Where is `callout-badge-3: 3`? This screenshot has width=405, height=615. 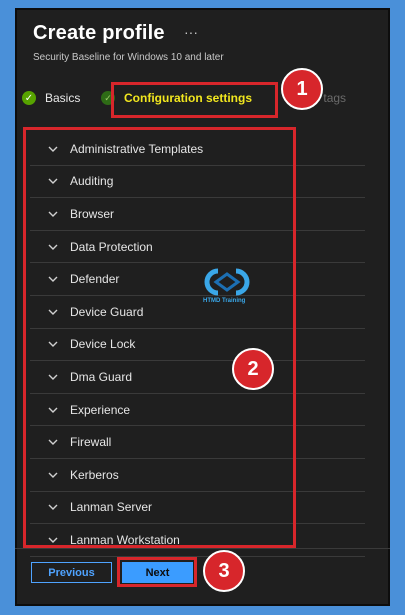 callout-badge-3: 3 is located at coordinates (224, 571).